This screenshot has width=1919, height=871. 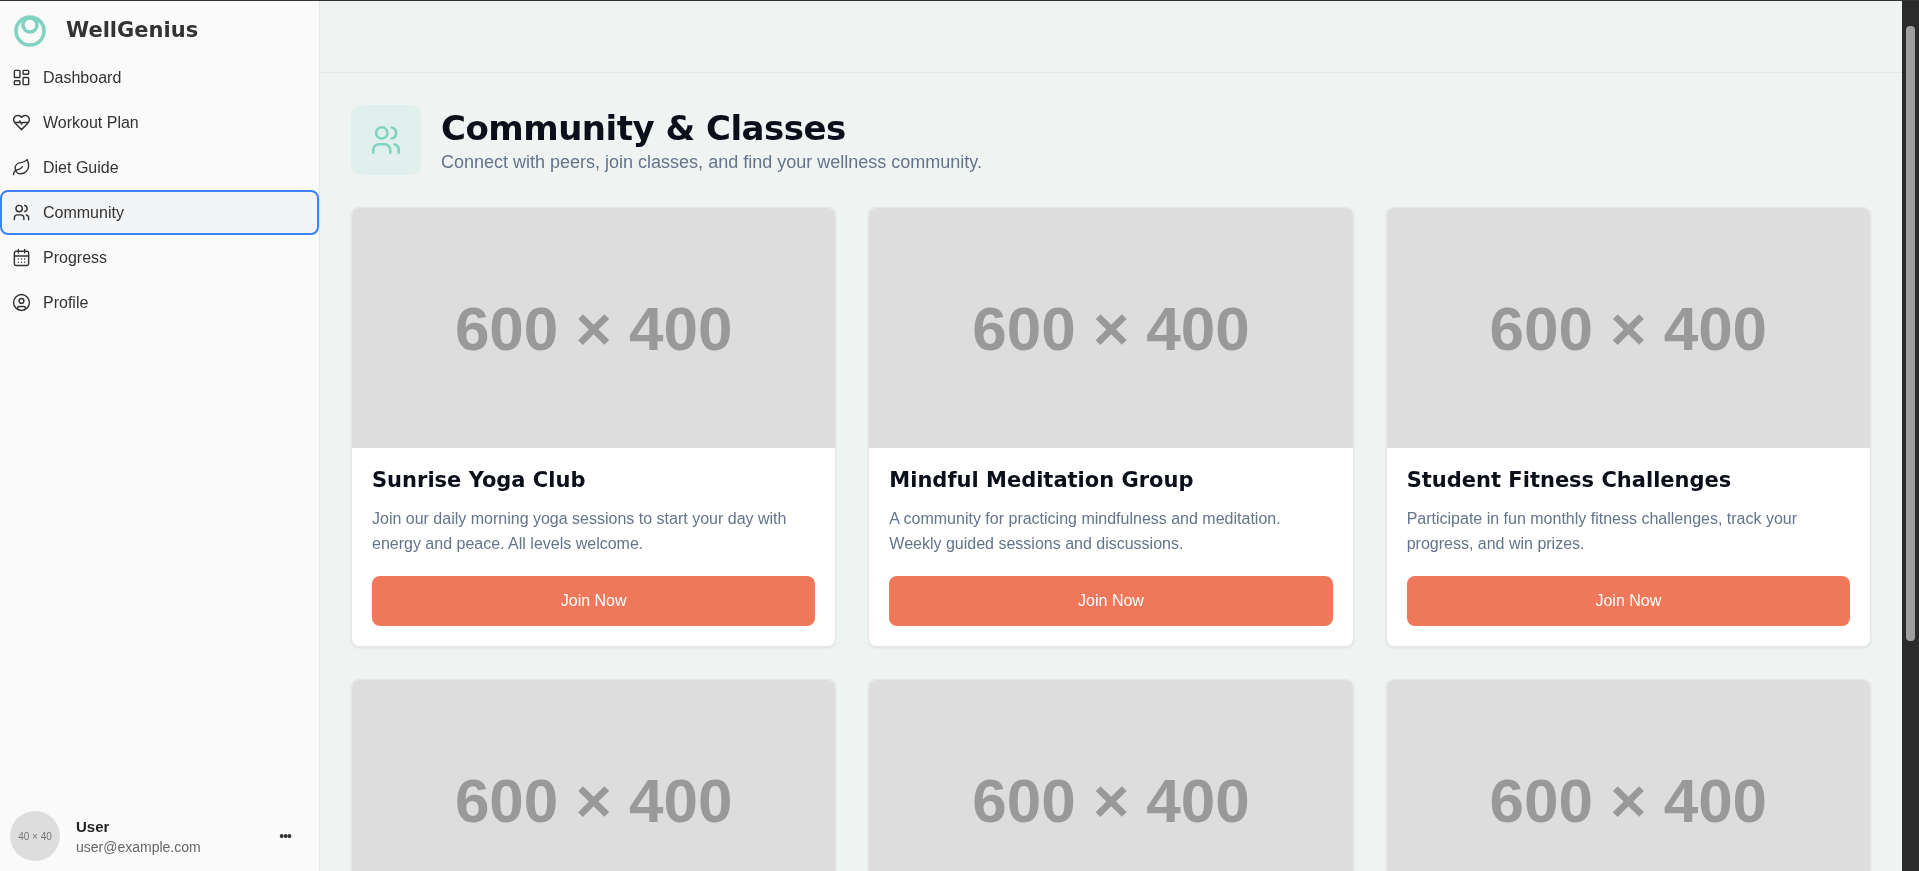 I want to click on nav-item: Diet Guide, so click(x=159, y=167).